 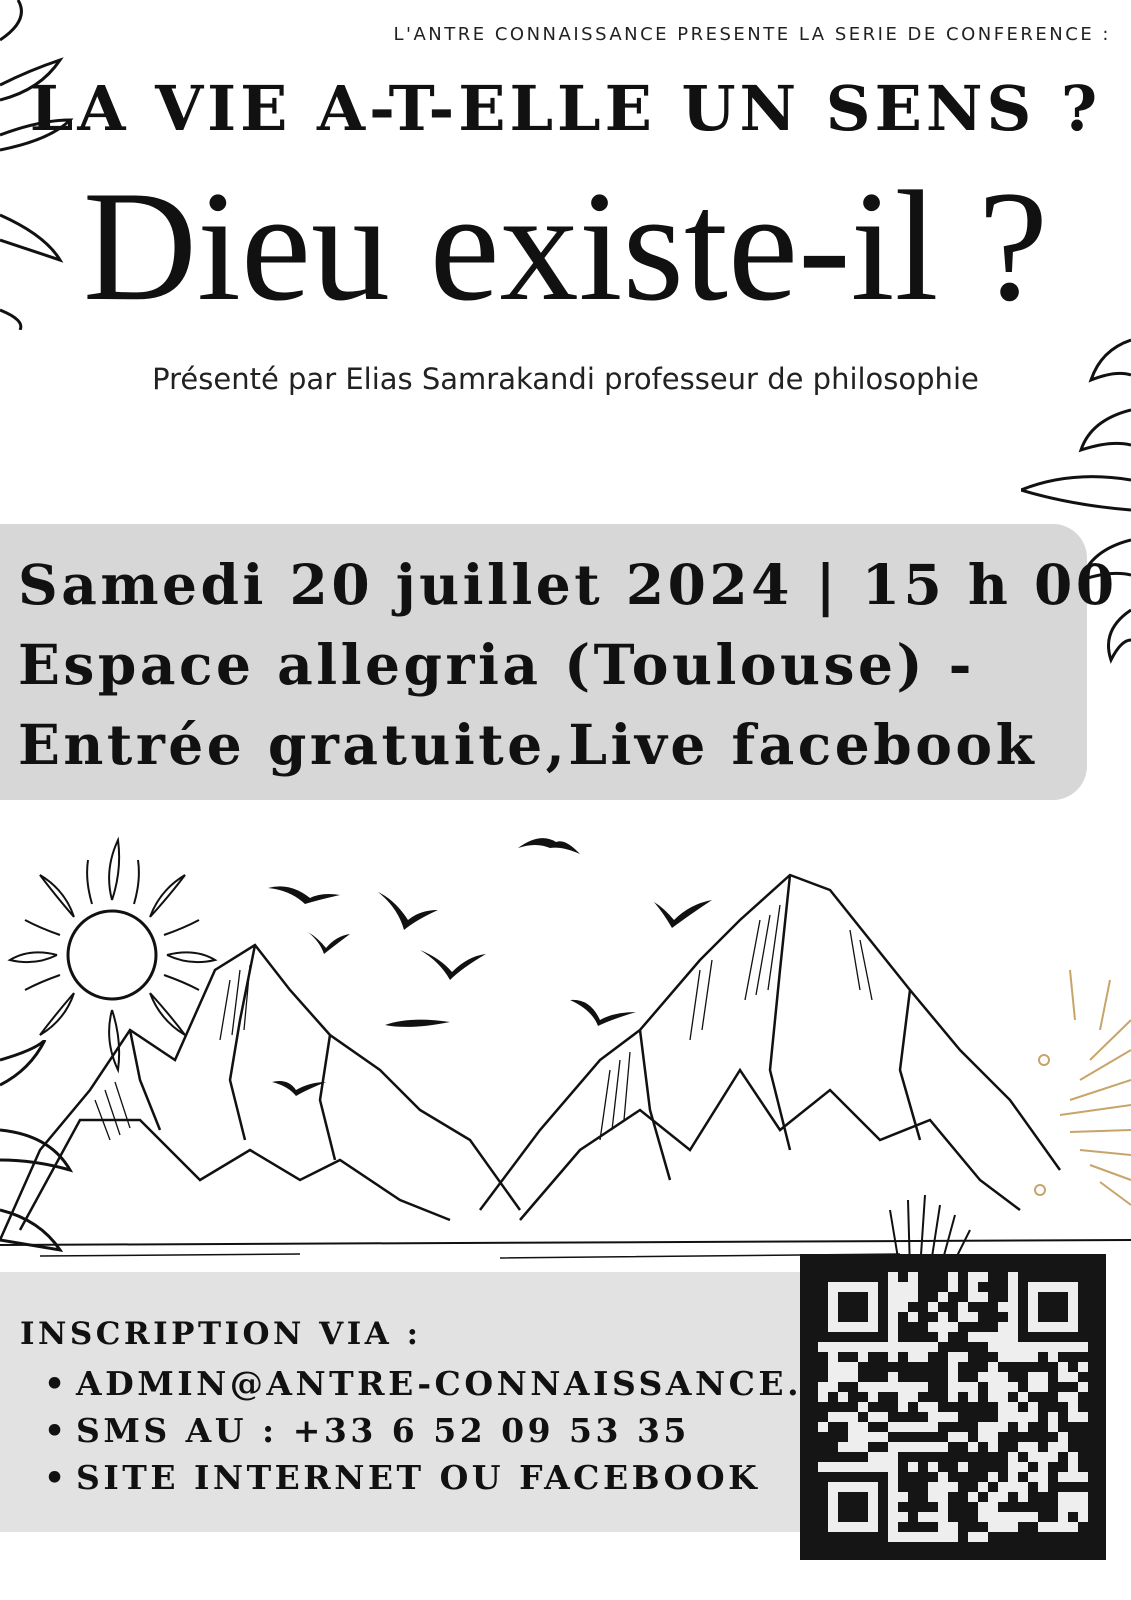 What do you see at coordinates (490, 967) in the screenshot?
I see `bird-icon` at bounding box center [490, 967].